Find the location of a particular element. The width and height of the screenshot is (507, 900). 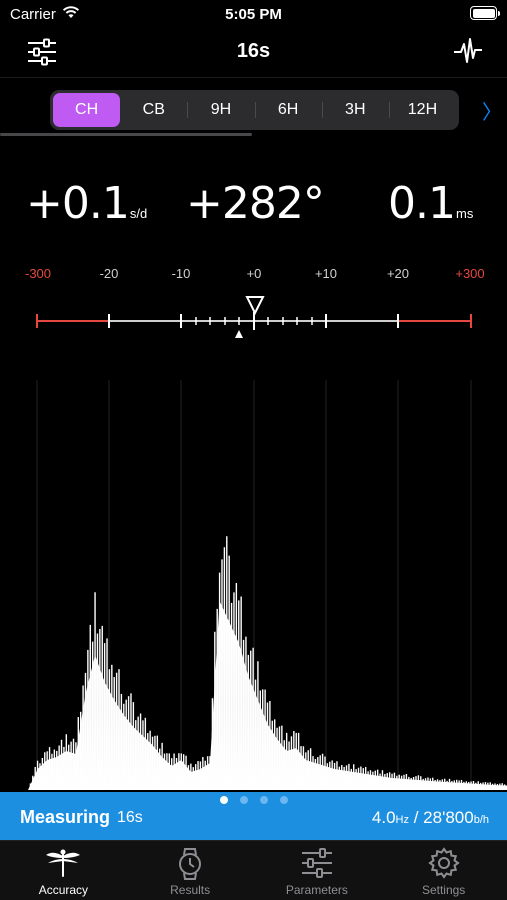

dragonfly-icon is located at coordinates (63, 863).